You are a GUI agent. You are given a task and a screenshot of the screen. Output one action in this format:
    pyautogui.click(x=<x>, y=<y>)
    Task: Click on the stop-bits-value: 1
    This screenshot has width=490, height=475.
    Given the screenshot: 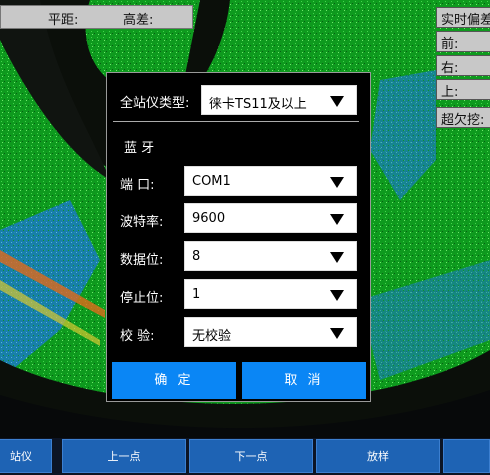 What is the action you would take?
    pyautogui.click(x=196, y=294)
    